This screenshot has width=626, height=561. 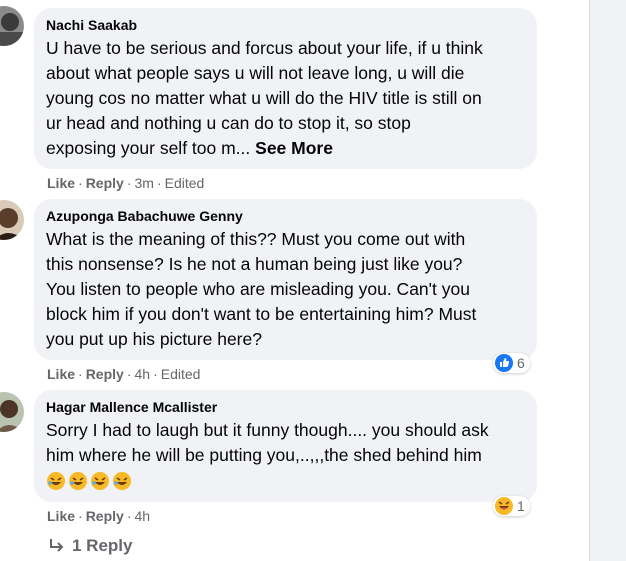 I want to click on reply-arrow-icon, so click(x=57, y=546).